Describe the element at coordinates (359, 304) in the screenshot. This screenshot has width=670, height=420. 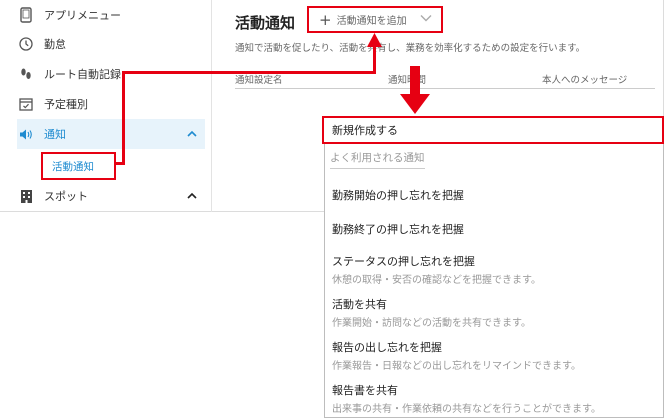
I see `option-title: 活動を共有` at that location.